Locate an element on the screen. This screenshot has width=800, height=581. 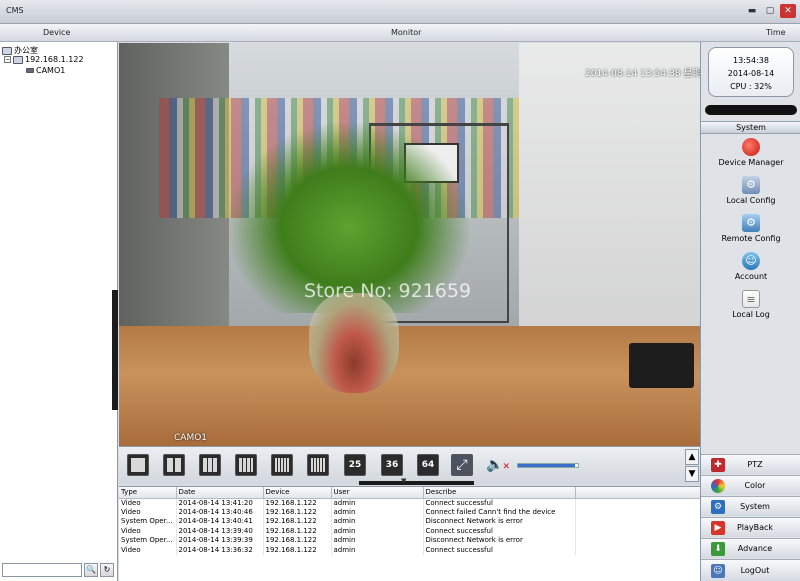
layout-1-button is located at coordinates (138, 465).